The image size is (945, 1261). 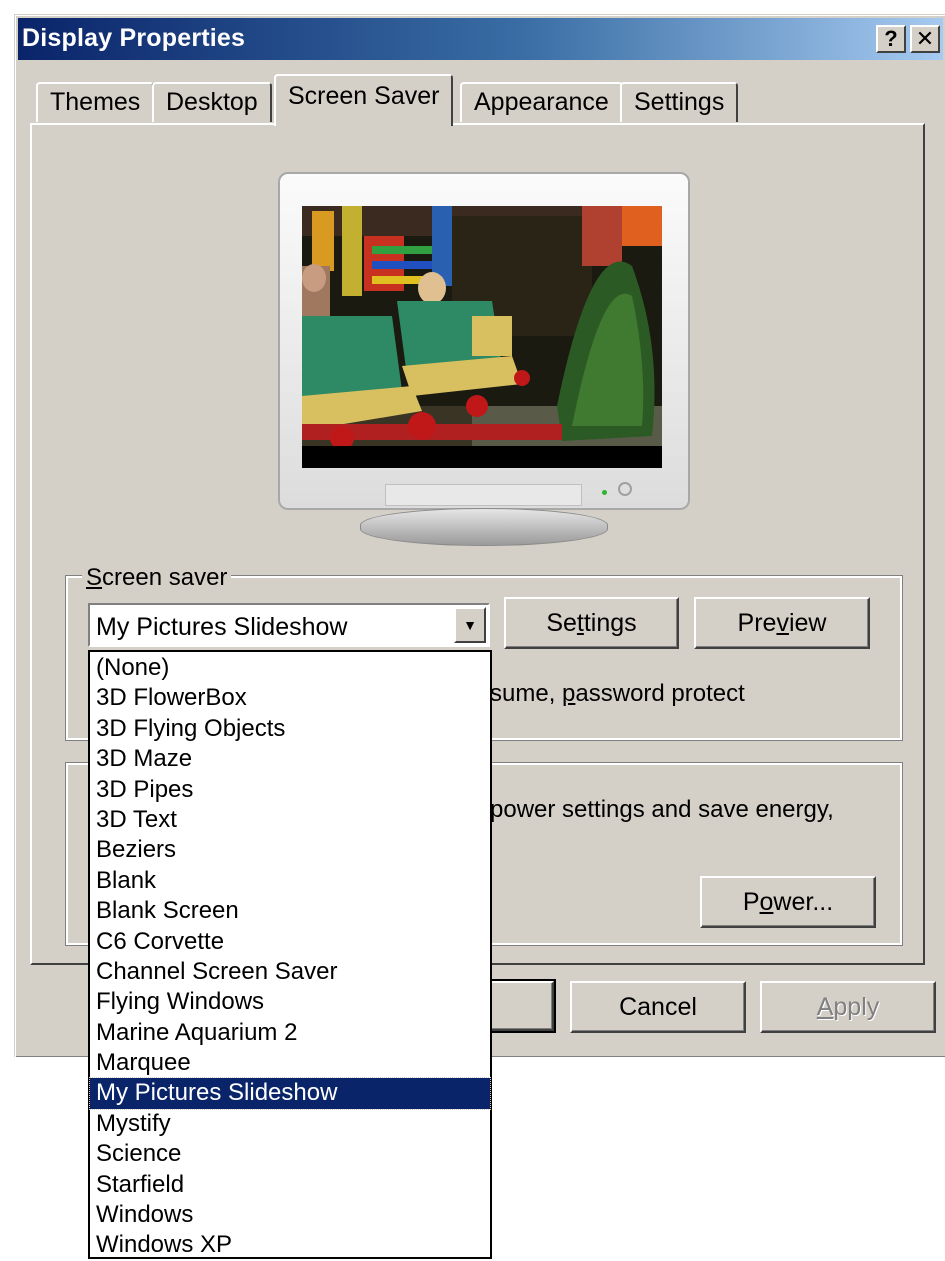 I want to click on dropdown-option: My Pictures Slideshow, so click(x=290, y=1093).